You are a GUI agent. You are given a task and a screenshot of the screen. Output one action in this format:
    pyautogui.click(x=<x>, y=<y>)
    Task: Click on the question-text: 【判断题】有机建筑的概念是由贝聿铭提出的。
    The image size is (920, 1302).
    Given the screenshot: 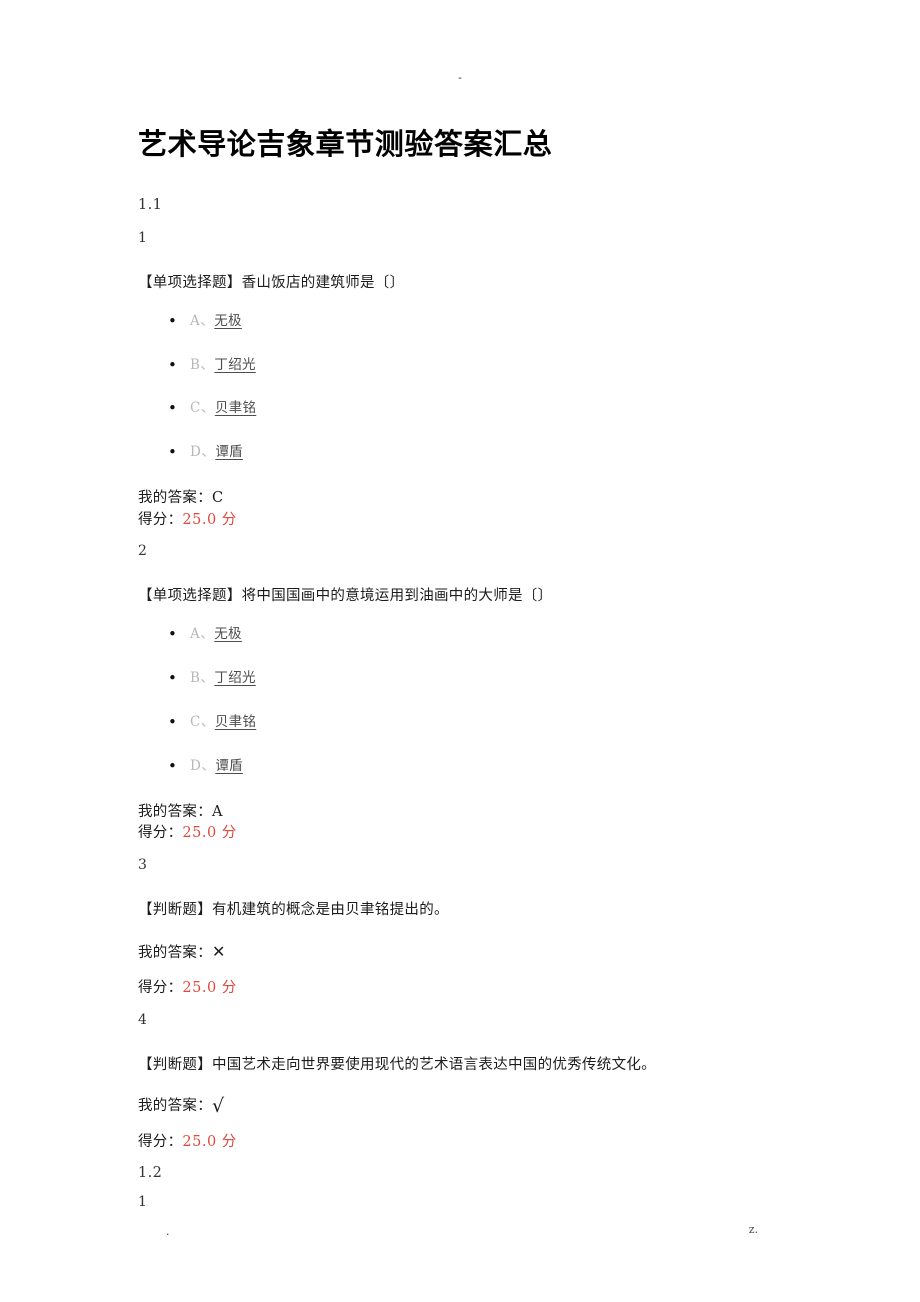 What is the action you would take?
    pyautogui.click(x=293, y=909)
    